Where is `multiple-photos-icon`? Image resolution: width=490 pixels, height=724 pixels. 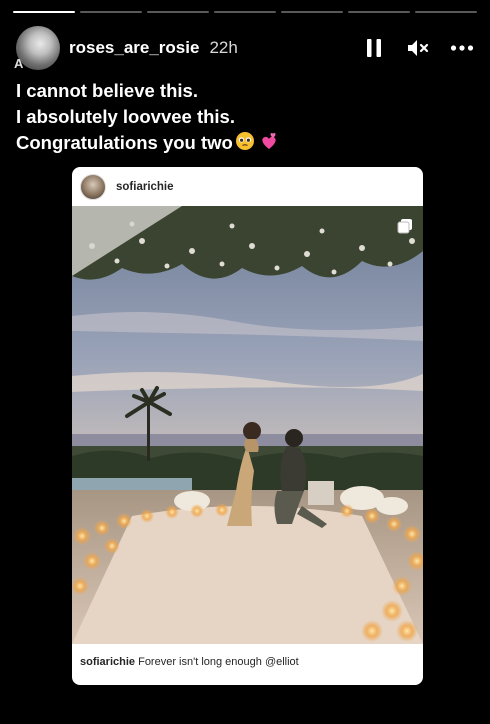
multiple-photos-icon is located at coordinates (405, 228).